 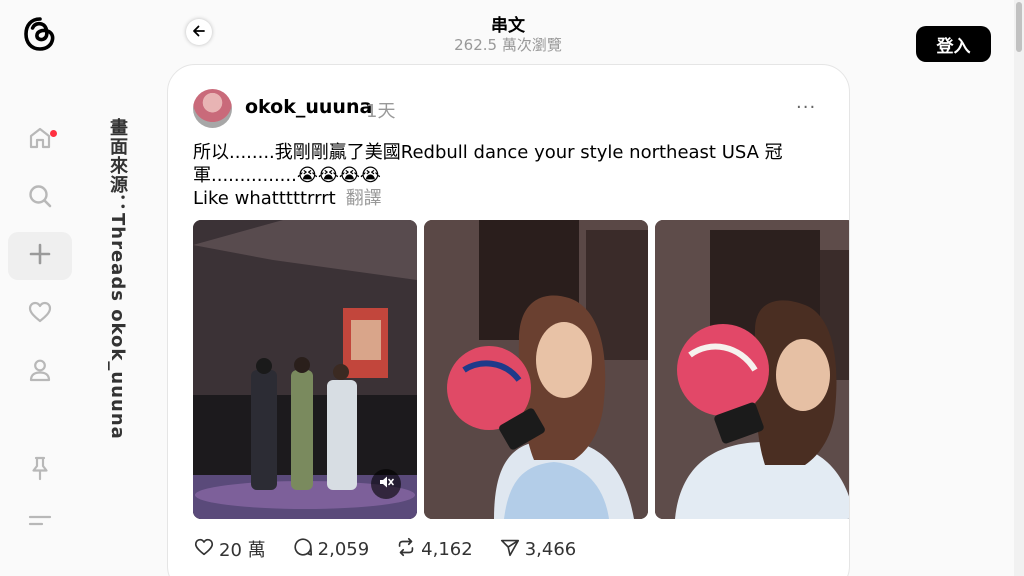 What do you see at coordinates (512, 549) in the screenshot?
I see `share-icon` at bounding box center [512, 549].